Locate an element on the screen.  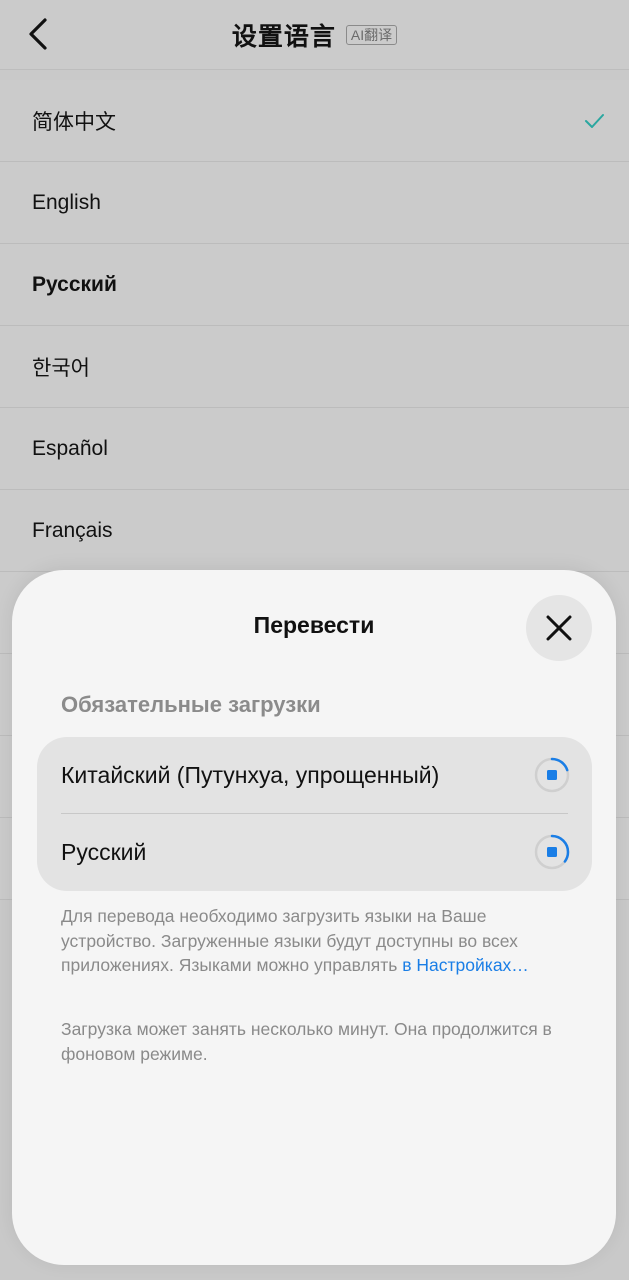
language-item-zh: 简体中文 is located at coordinates (314, 121).